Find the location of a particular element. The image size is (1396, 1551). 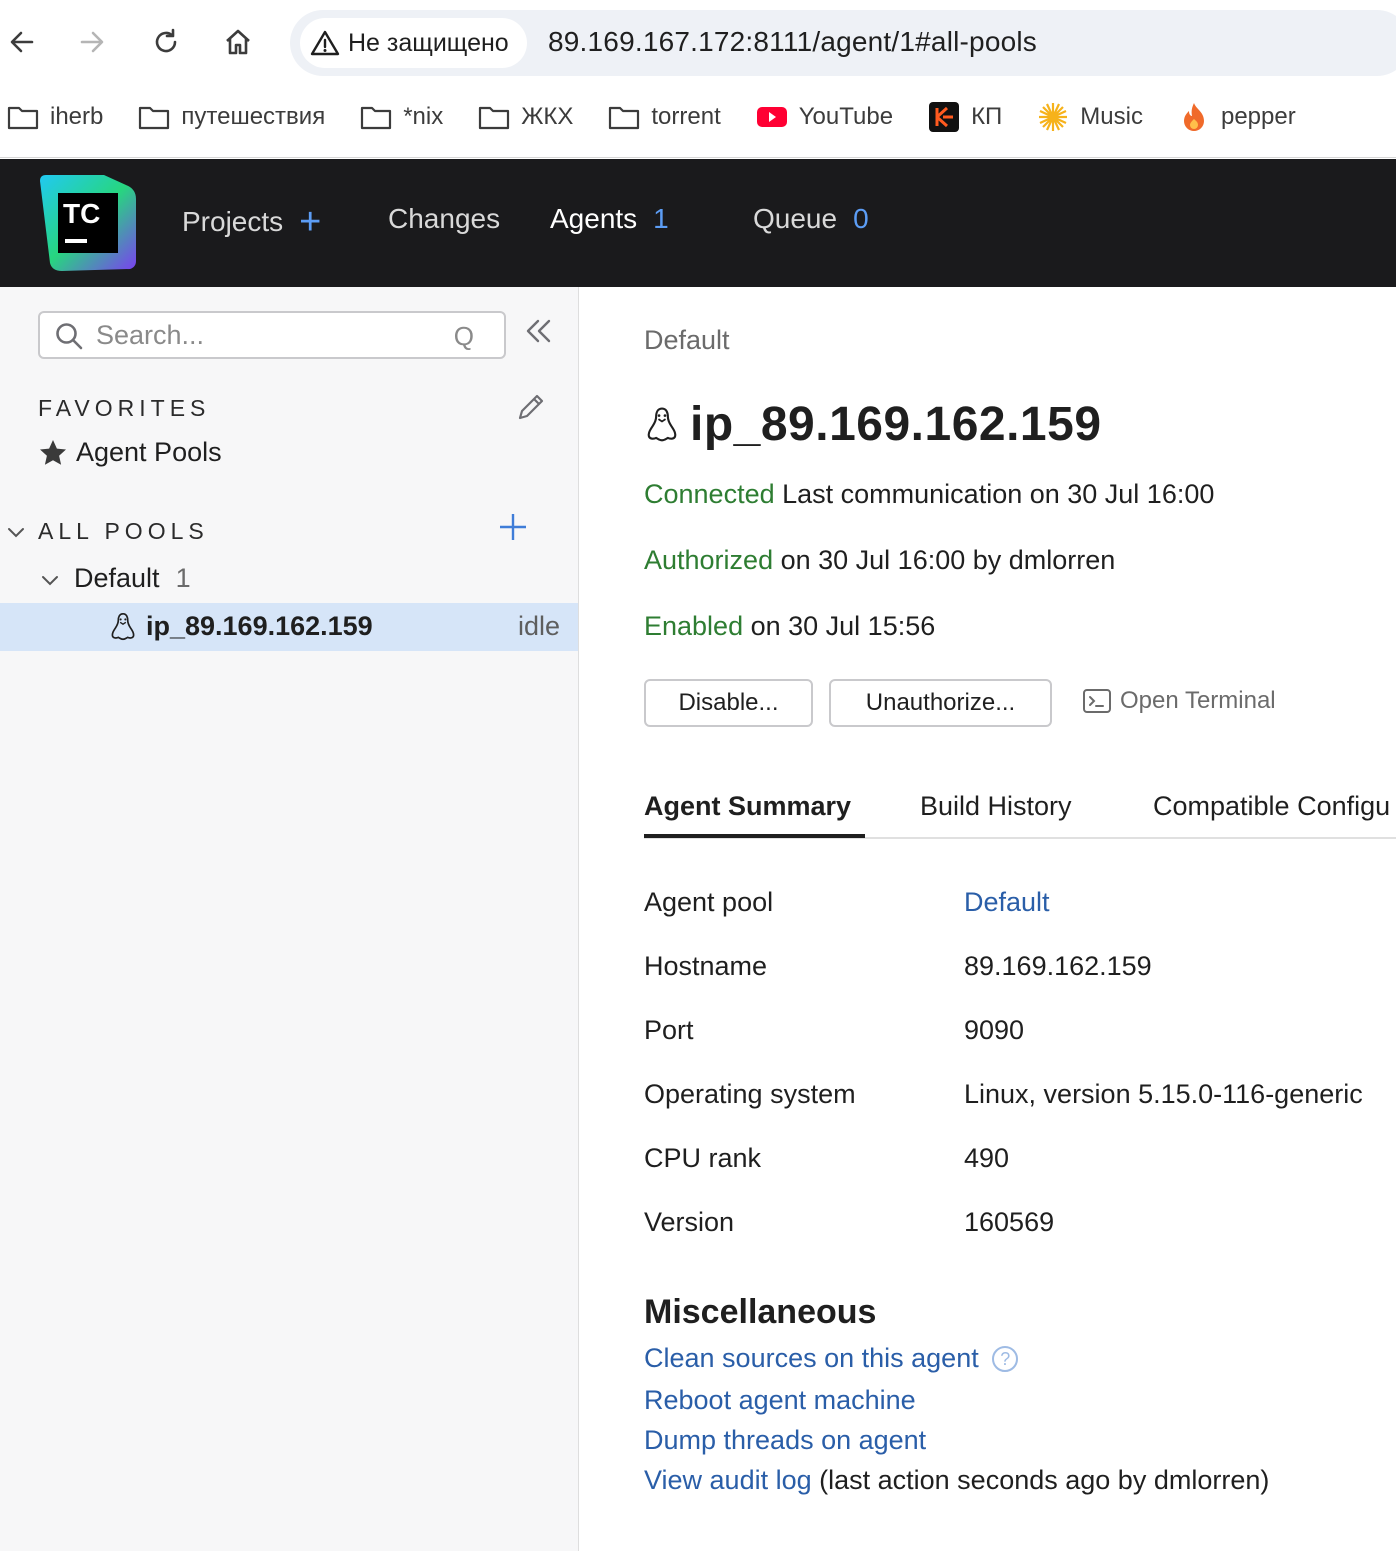

reload-icon is located at coordinates (166, 40).